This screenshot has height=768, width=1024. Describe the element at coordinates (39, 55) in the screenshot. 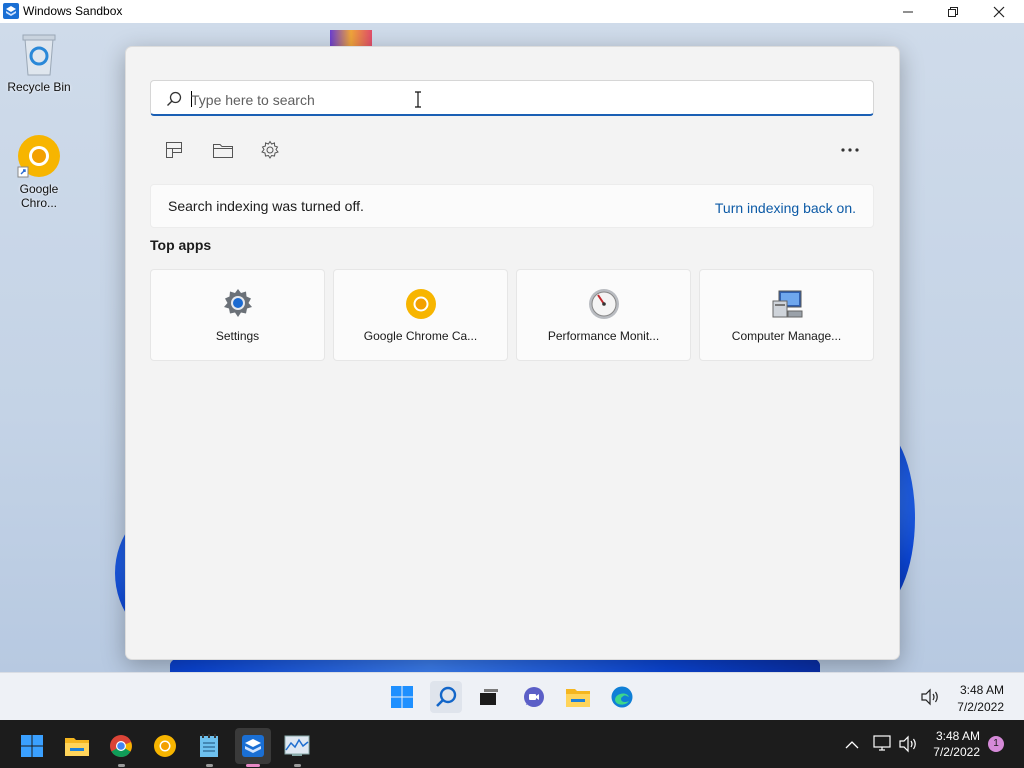

I see `recycle-bin-icon` at that location.